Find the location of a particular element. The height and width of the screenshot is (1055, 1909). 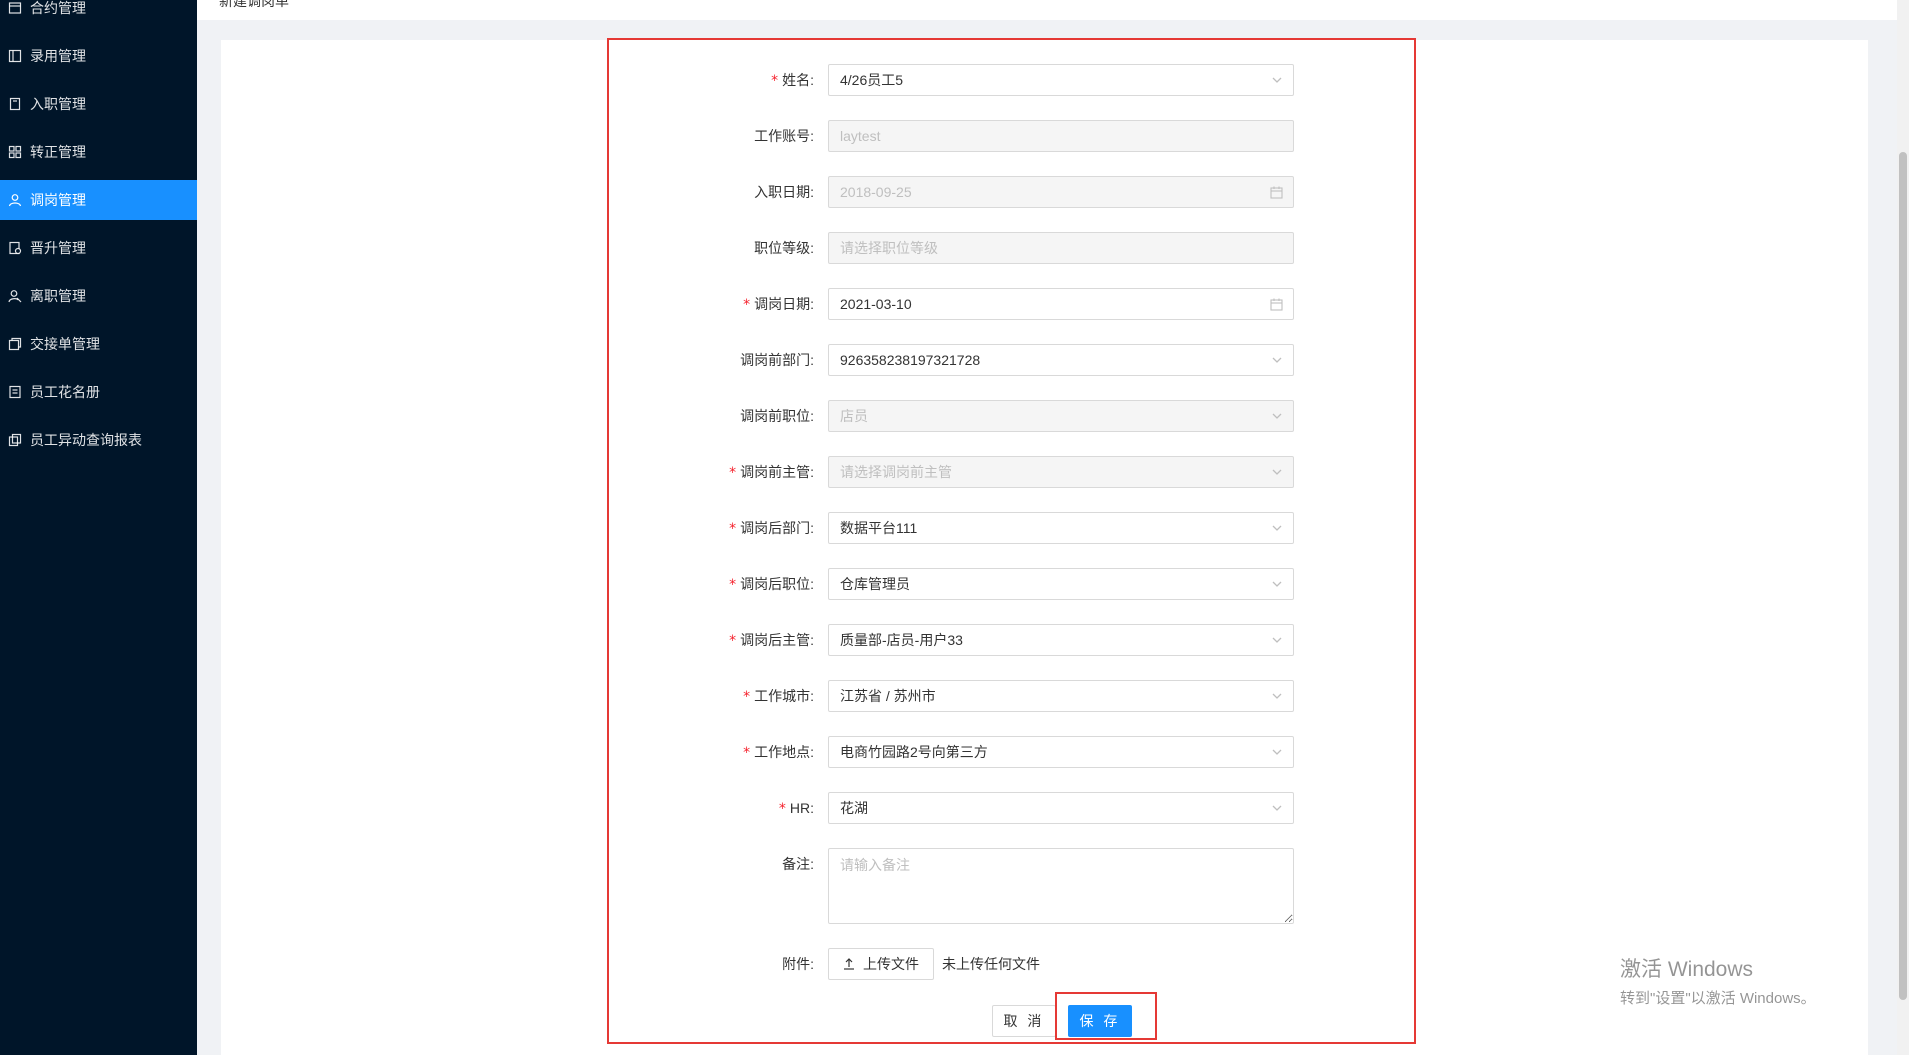

cancel-button: 取 消 is located at coordinates (1024, 1021).